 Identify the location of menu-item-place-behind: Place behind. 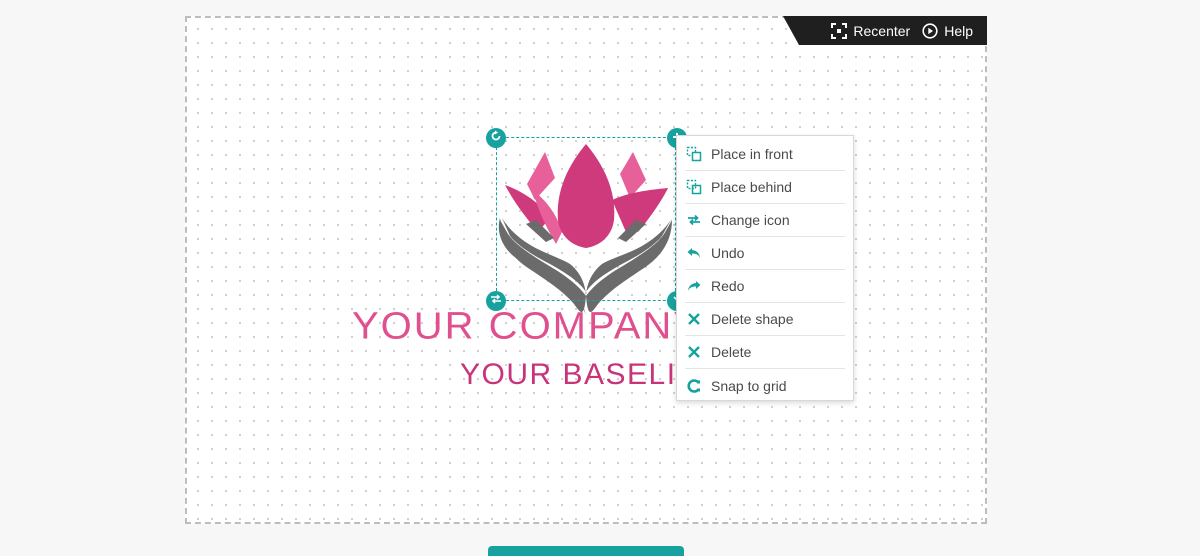
(765, 187).